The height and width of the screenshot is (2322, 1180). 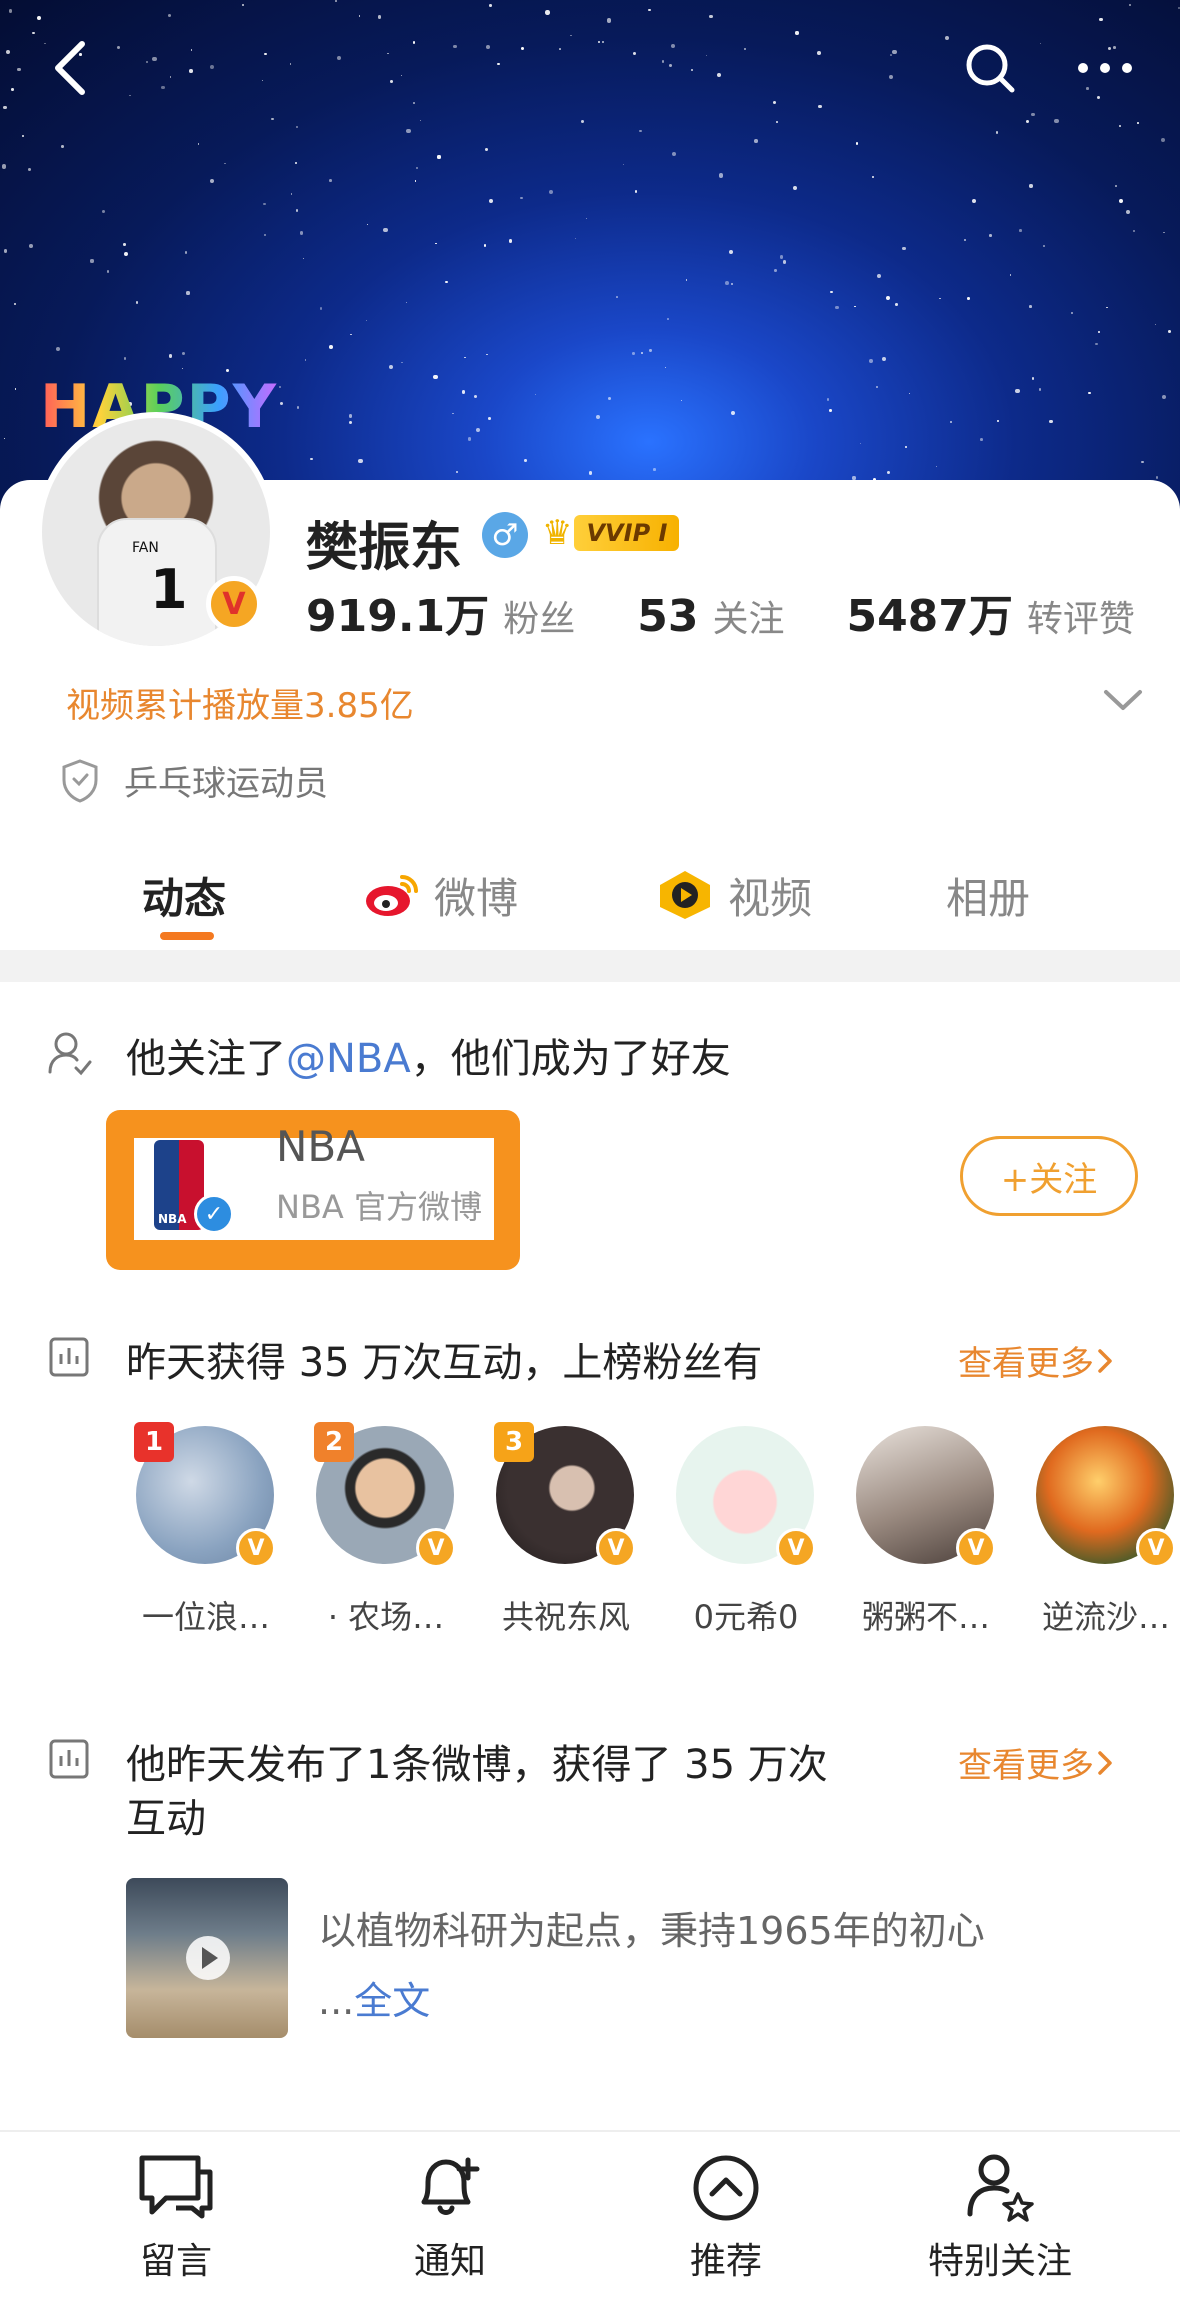 What do you see at coordinates (710, 616) in the screenshot?
I see `stat-following: 53 关注` at bounding box center [710, 616].